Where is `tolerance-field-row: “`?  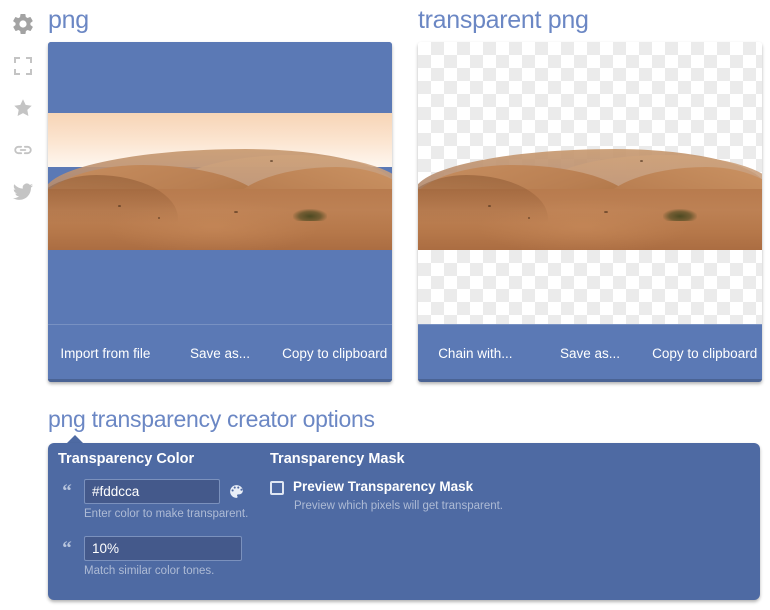 tolerance-field-row: “ is located at coordinates (183, 548).